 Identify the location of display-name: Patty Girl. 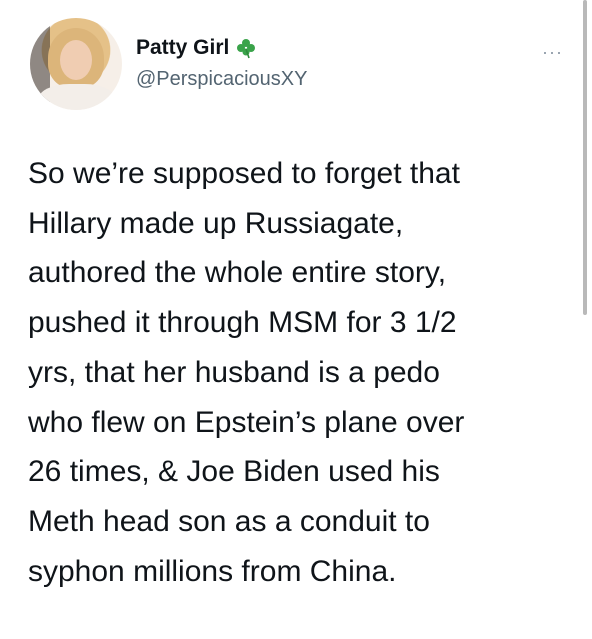
(182, 48).